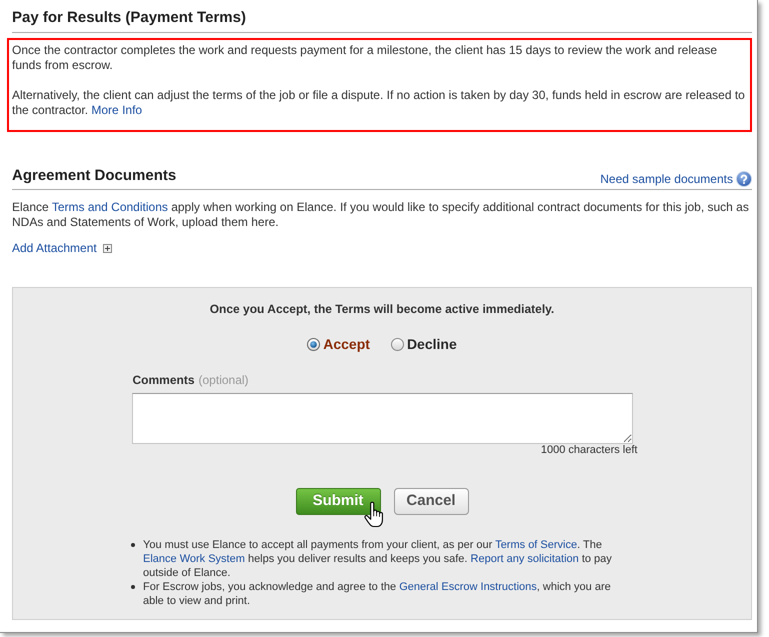 Image resolution: width=769 pixels, height=637 pixels. Describe the element at coordinates (377, 594) in the screenshot. I see `note-text: For Escrow jobs, you acknowledge and agree to the General Escrow Instructions, which you are able to view and print.` at that location.